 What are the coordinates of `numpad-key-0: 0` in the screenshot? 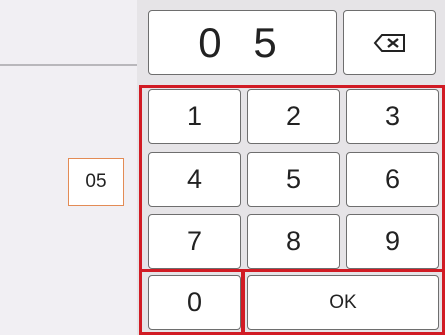 It's located at (194, 302).